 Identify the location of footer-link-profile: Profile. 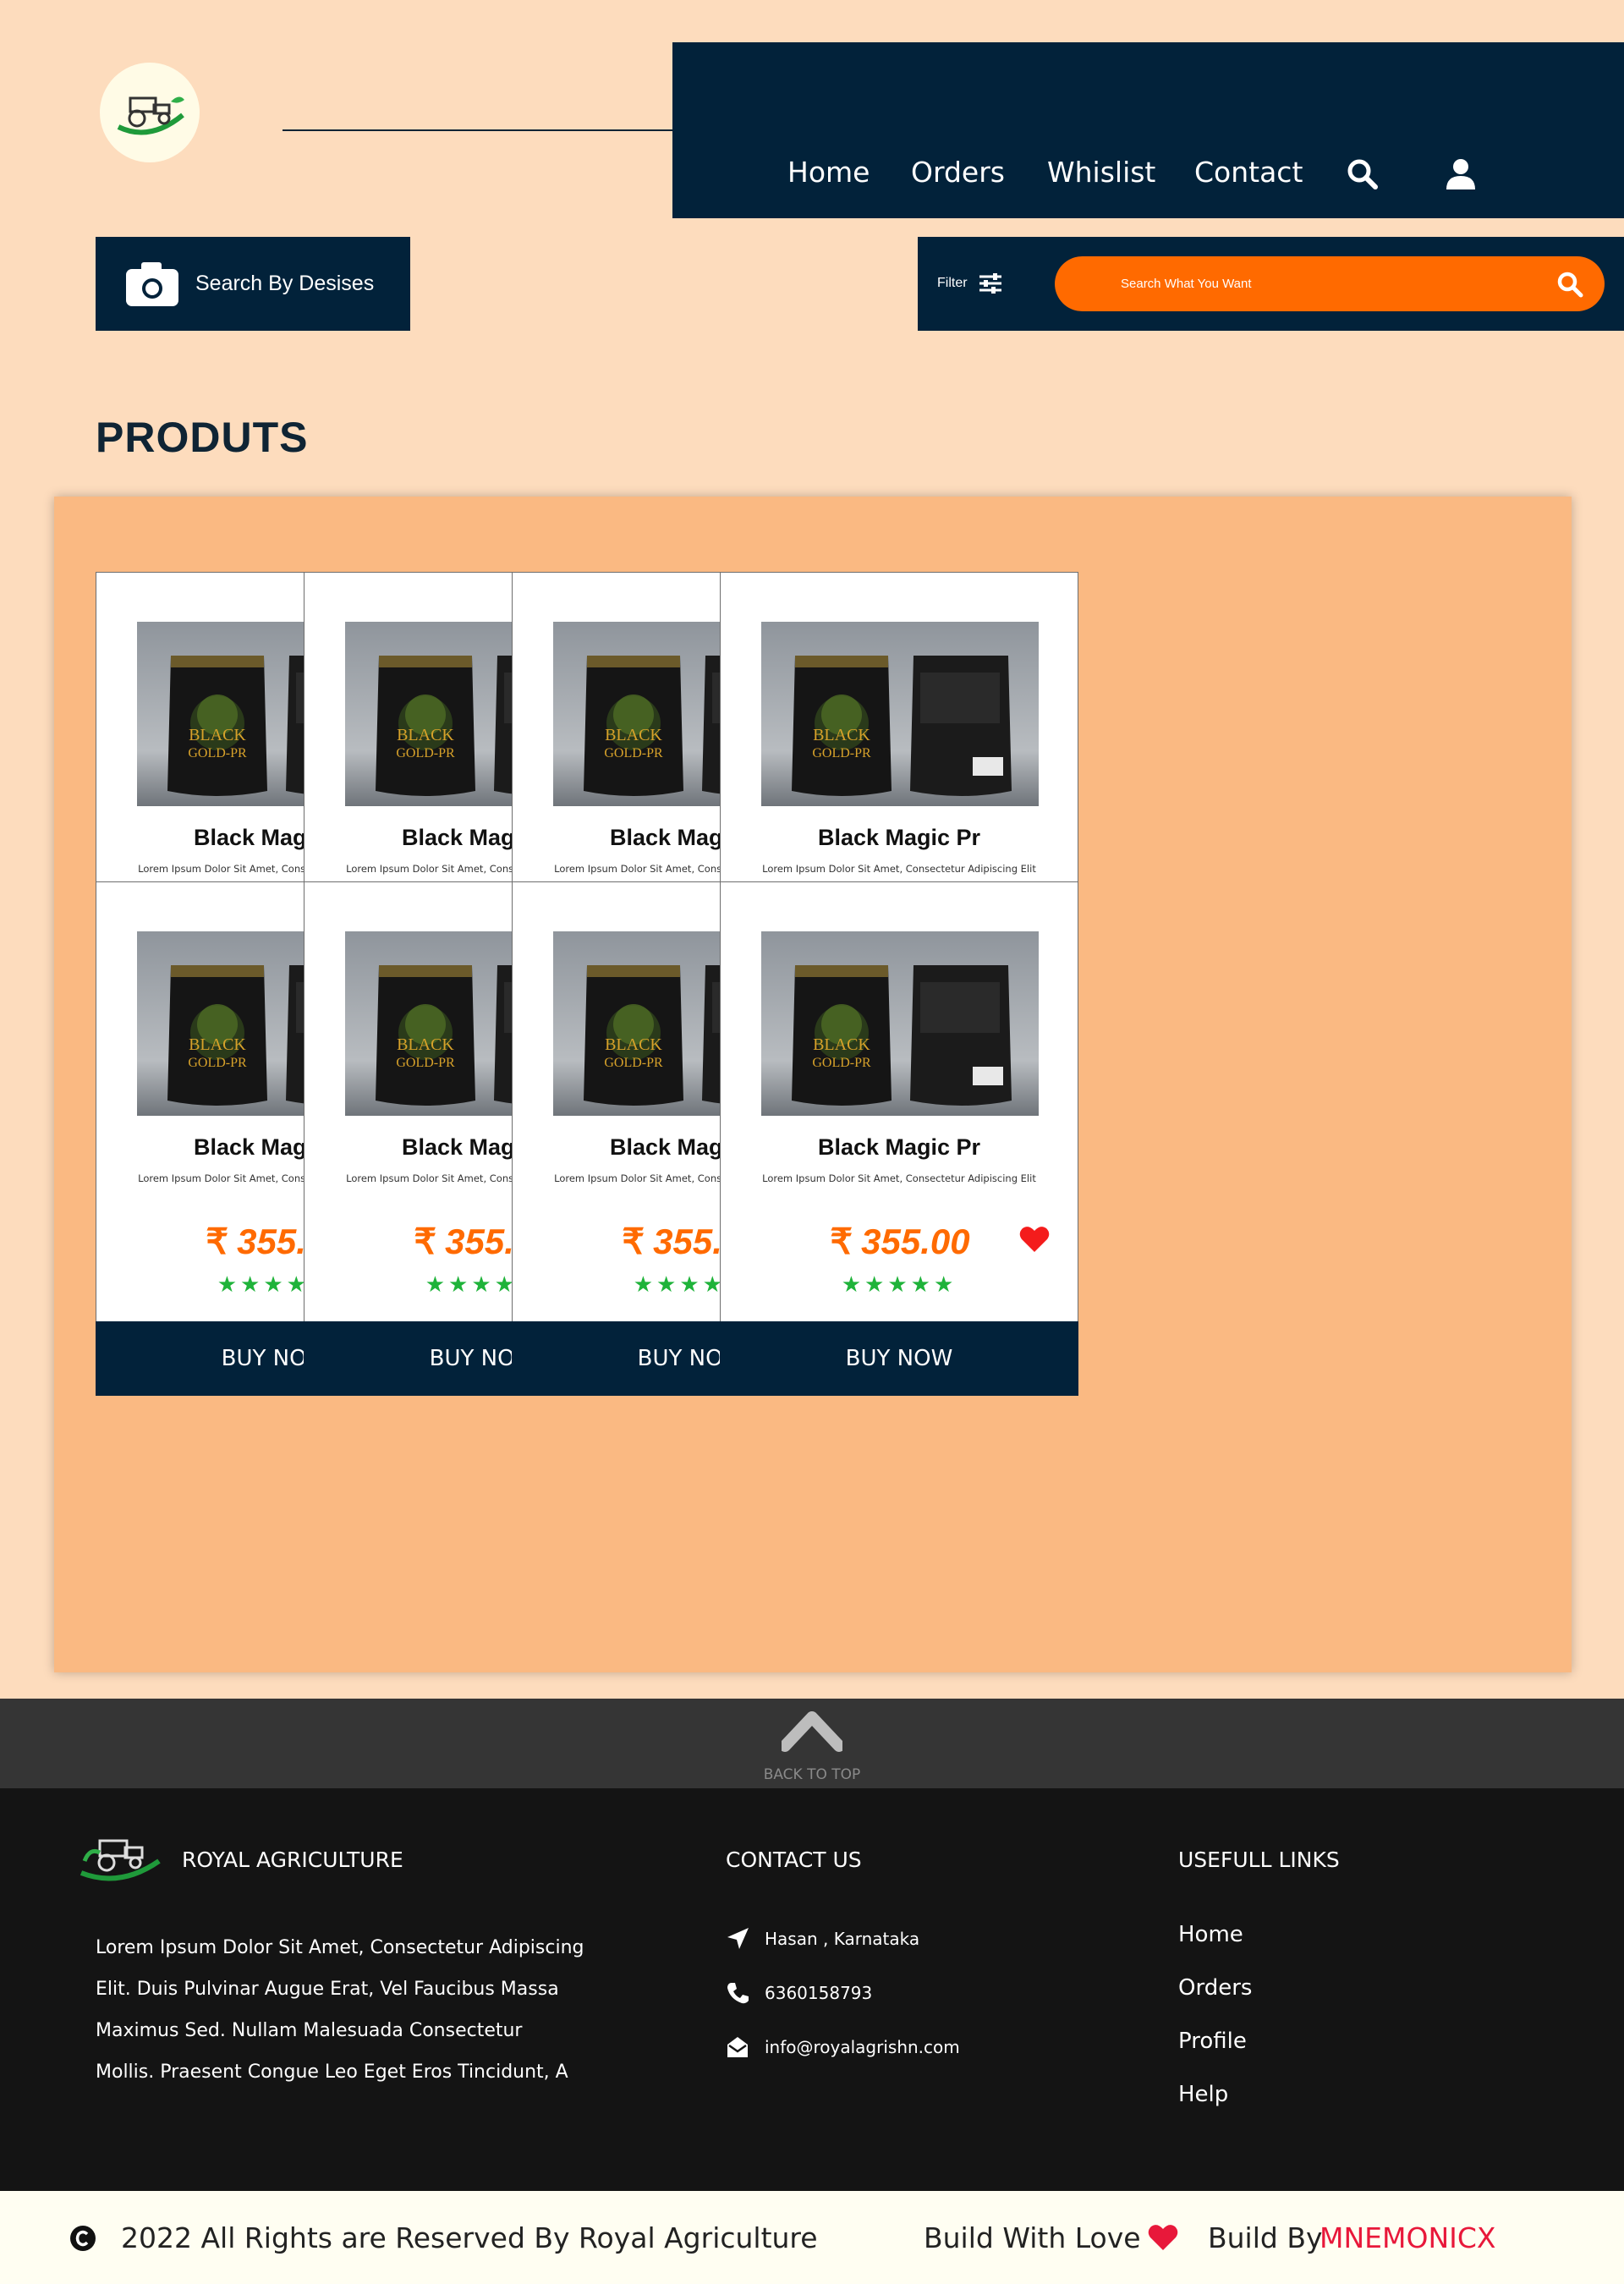
(1212, 2042).